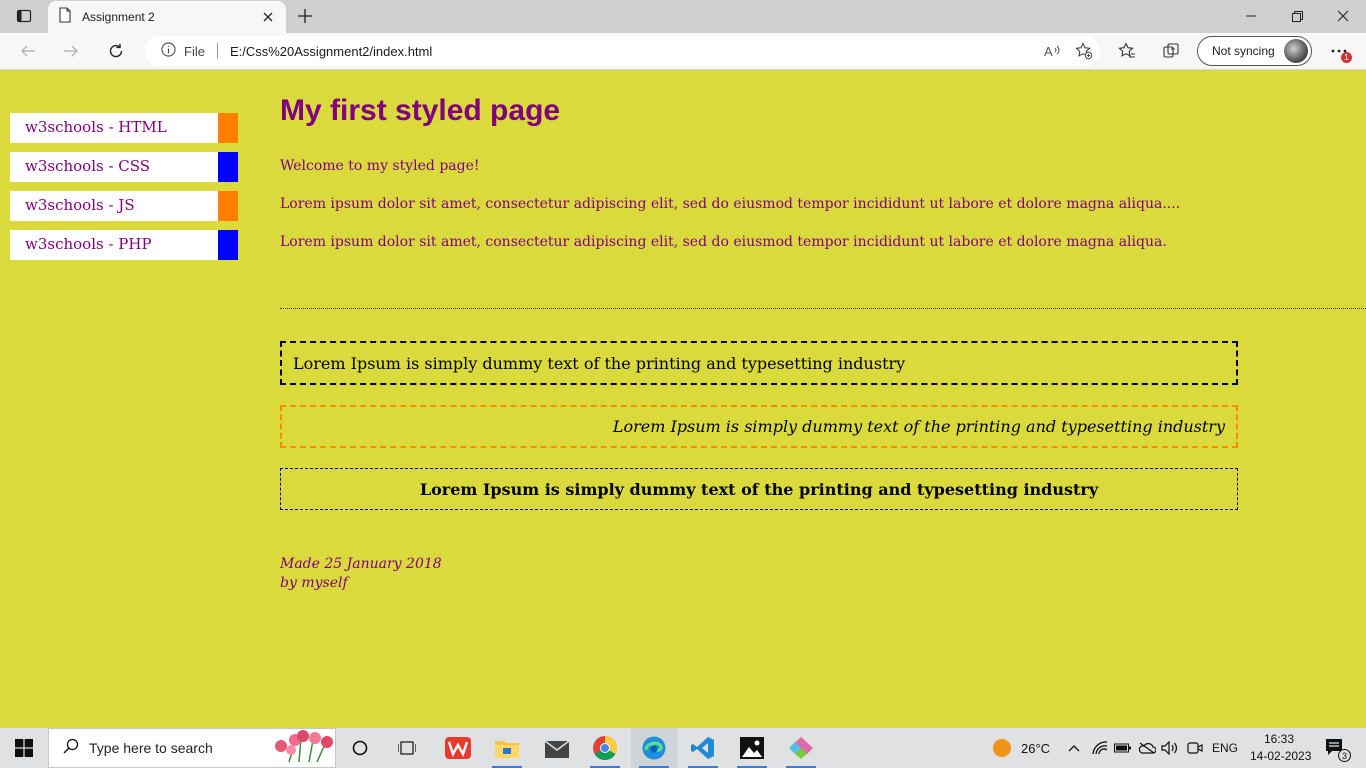 The width and height of the screenshot is (1366, 768). I want to click on photos-icon, so click(752, 748).